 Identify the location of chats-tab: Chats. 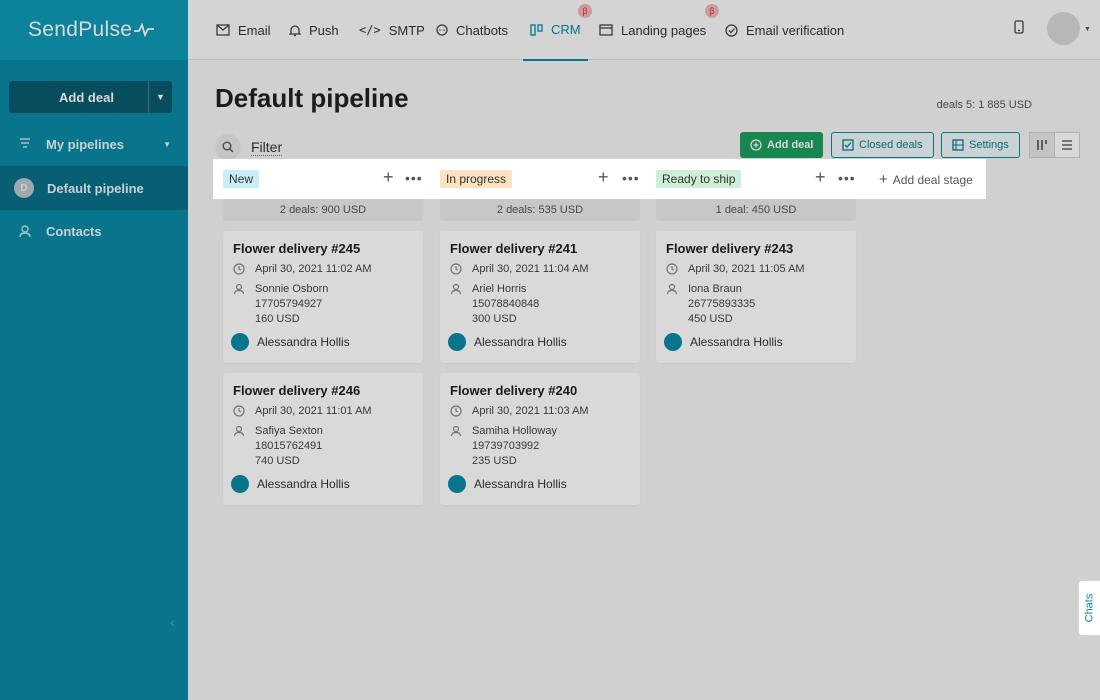
(1089, 608).